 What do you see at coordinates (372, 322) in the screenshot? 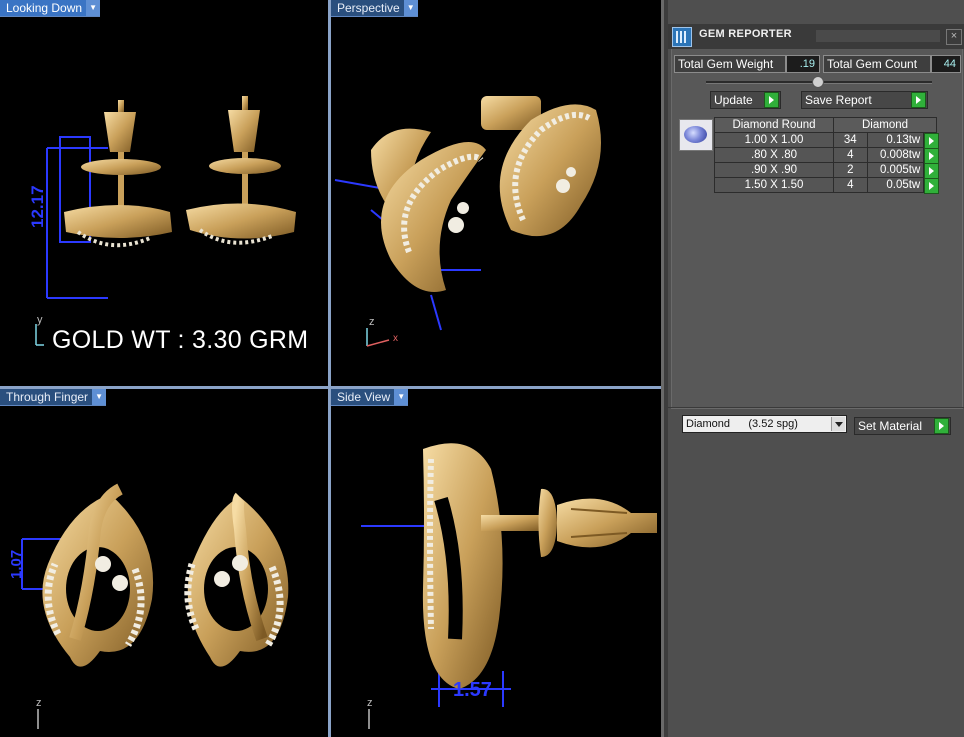
I see `axis-label-z: z` at bounding box center [372, 322].